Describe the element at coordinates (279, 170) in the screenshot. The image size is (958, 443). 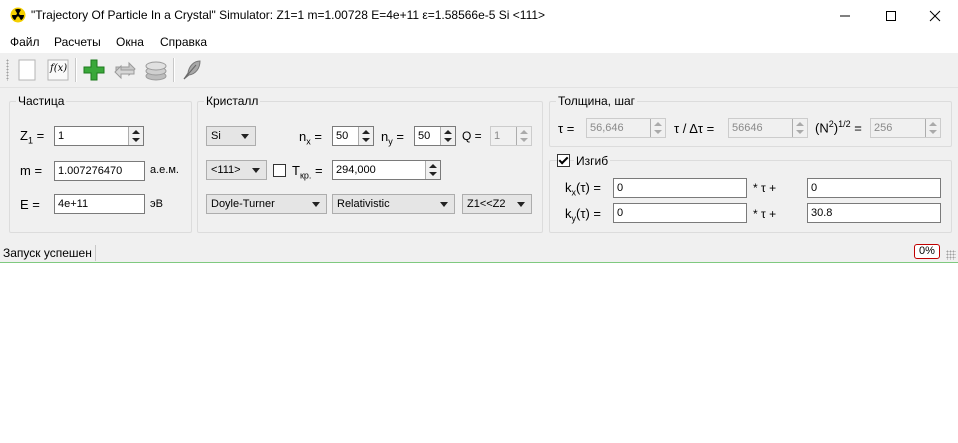
I see `temperature-checkbox` at that location.